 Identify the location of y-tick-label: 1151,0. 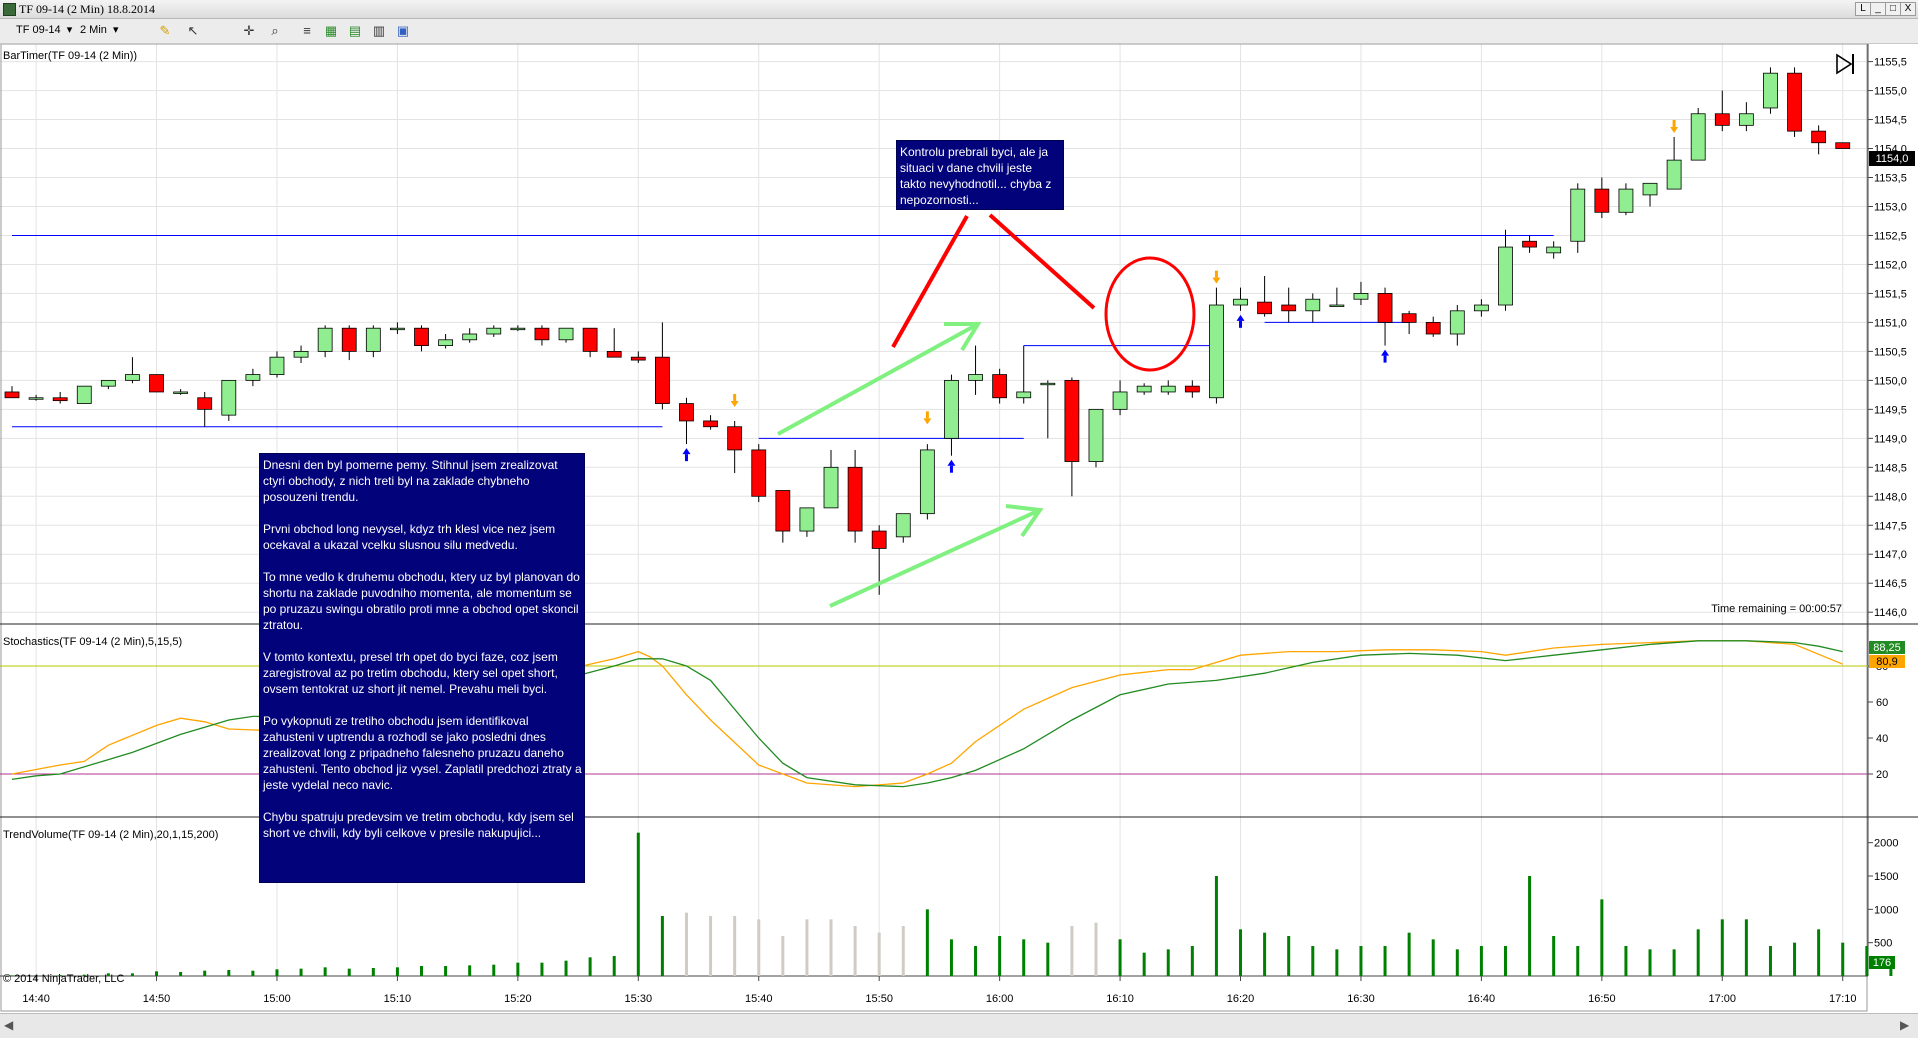
(1890, 323).